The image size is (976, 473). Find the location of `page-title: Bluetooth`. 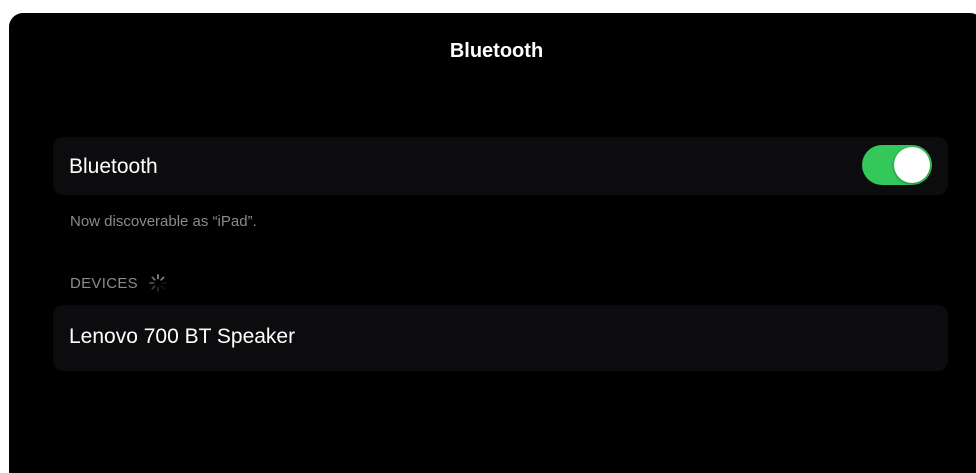

page-title: Bluetooth is located at coordinates (496, 51).